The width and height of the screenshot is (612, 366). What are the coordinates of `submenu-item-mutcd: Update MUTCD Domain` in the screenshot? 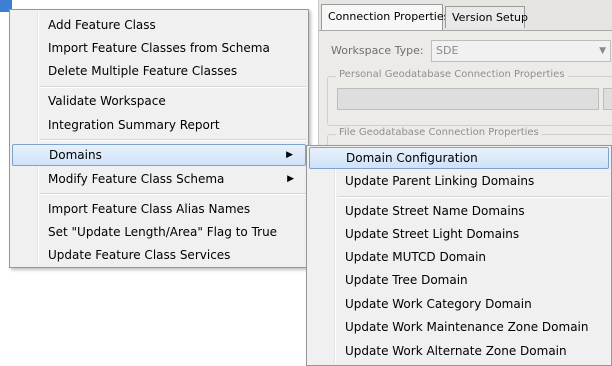 It's located at (459, 257).